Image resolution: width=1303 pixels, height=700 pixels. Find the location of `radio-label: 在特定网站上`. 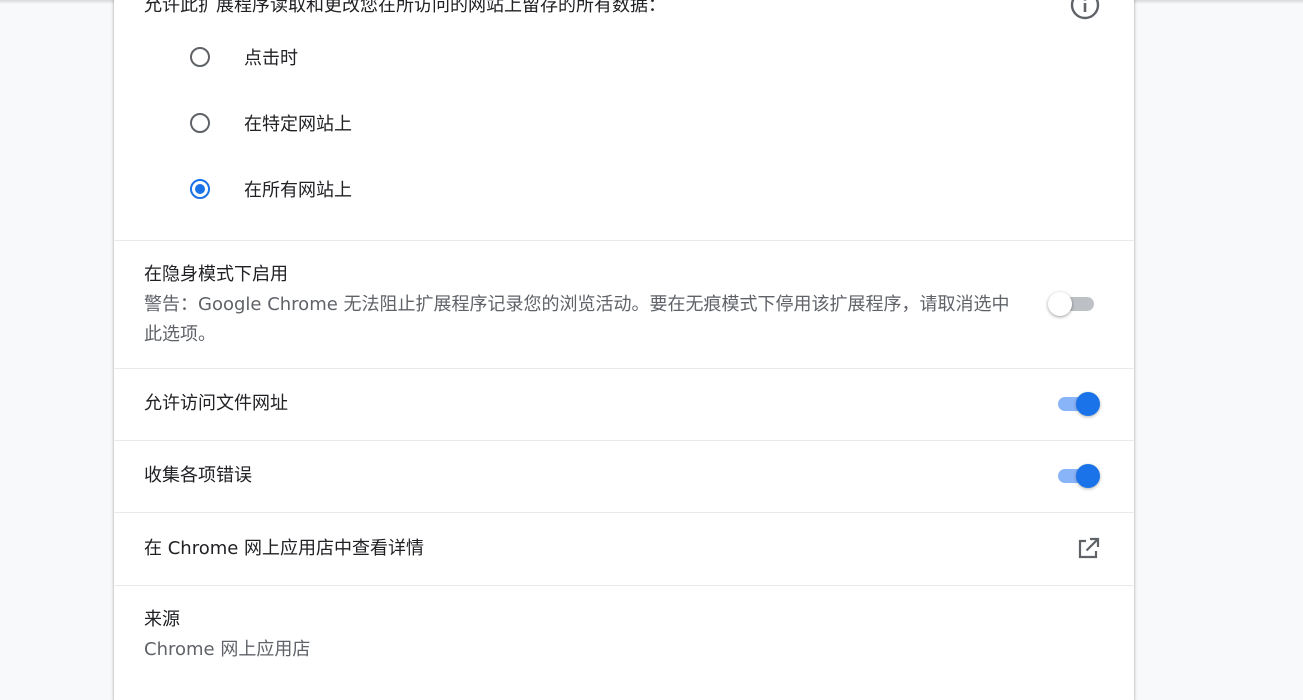

radio-label: 在特定网站上 is located at coordinates (298, 124).